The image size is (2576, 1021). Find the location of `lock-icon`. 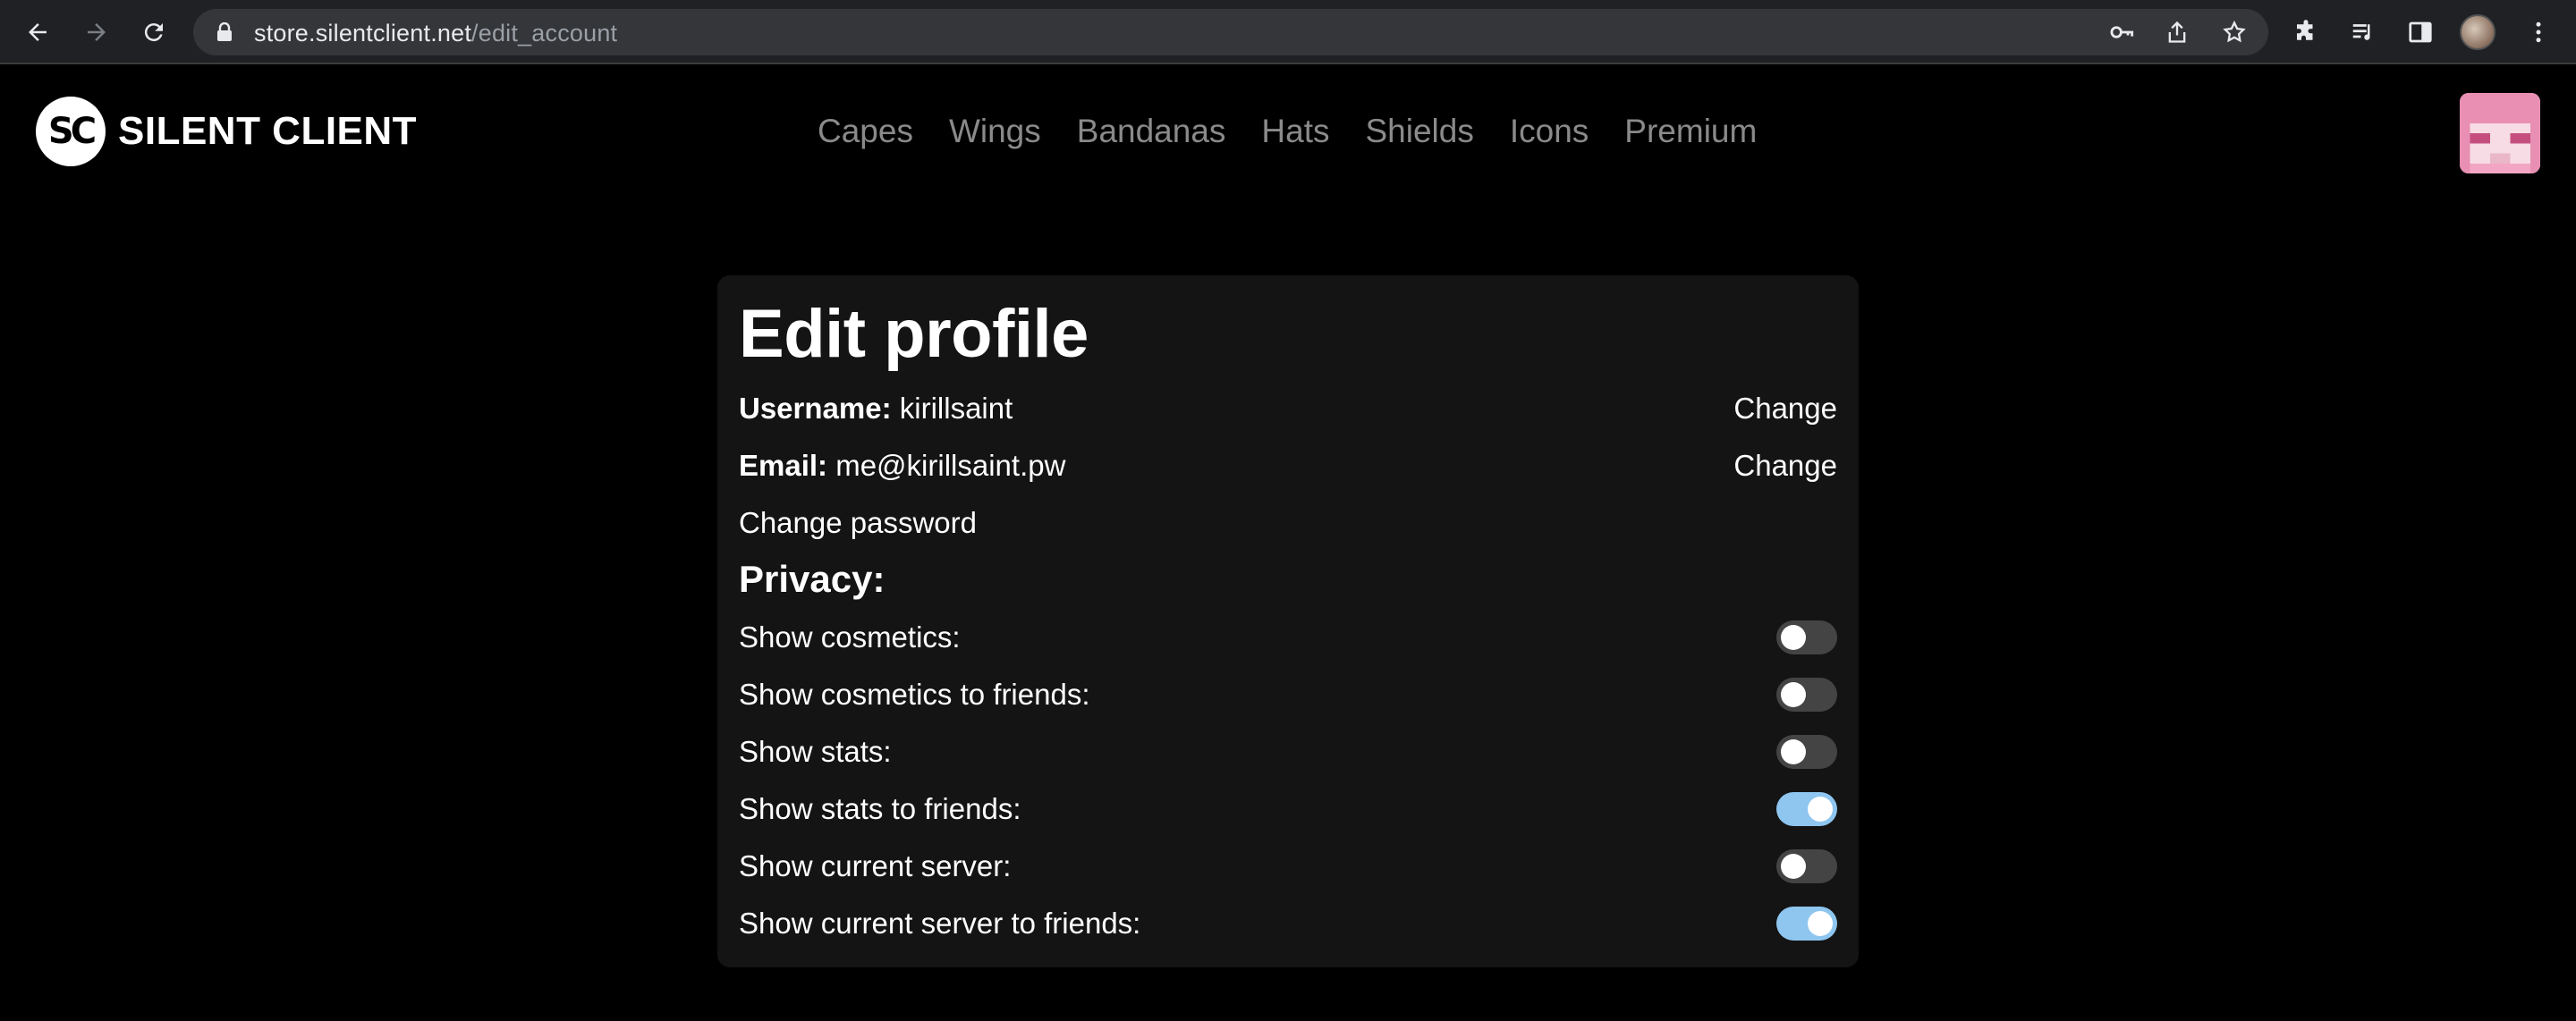

lock-icon is located at coordinates (224, 31).